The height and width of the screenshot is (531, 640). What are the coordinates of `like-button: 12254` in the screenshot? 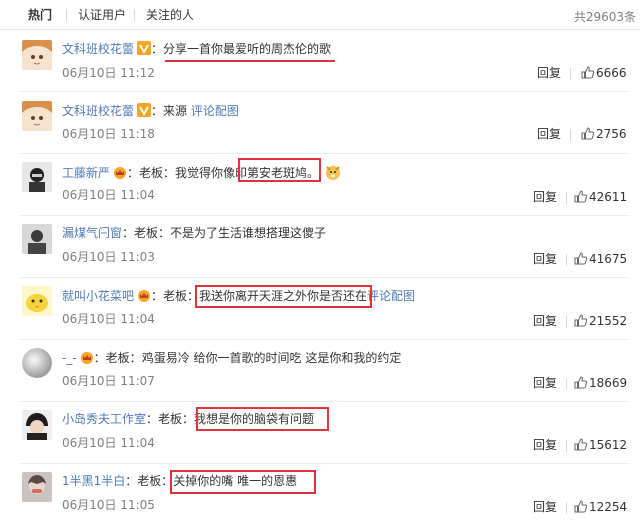 It's located at (600, 507).